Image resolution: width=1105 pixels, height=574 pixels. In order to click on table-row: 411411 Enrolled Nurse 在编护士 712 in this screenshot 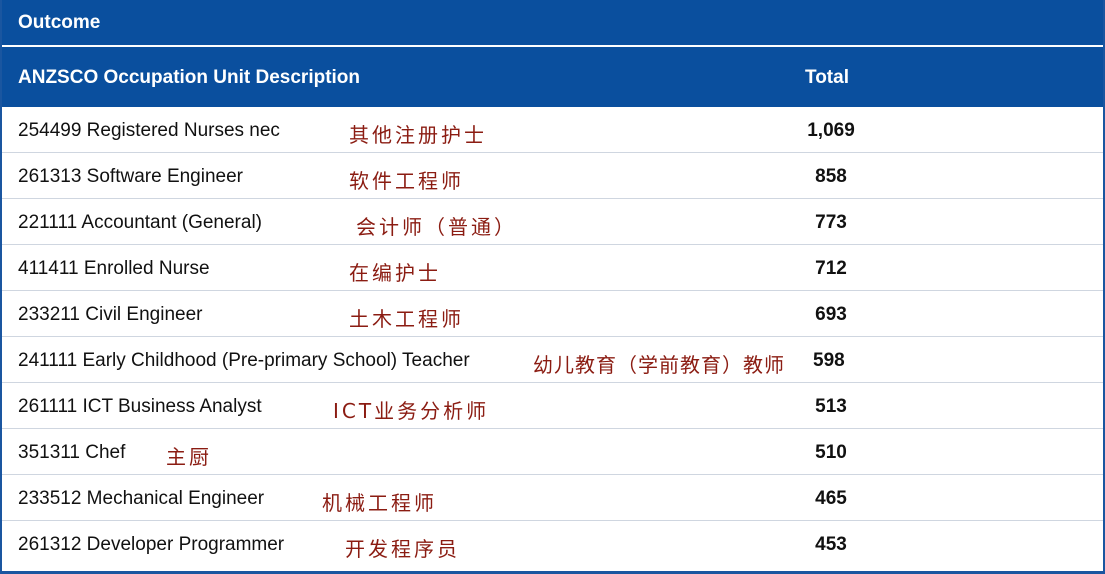, I will do `click(552, 268)`.